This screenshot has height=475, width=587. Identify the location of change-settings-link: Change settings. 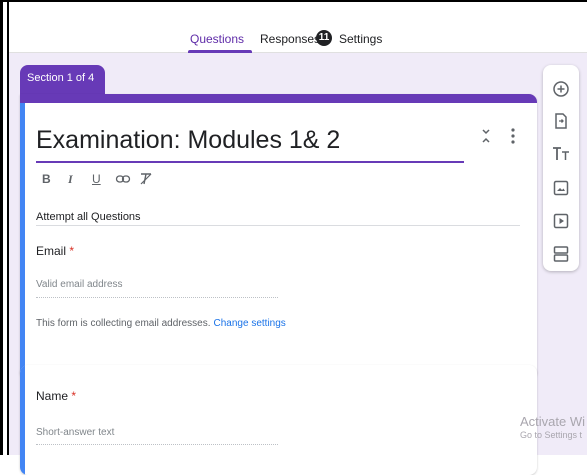
(250, 323).